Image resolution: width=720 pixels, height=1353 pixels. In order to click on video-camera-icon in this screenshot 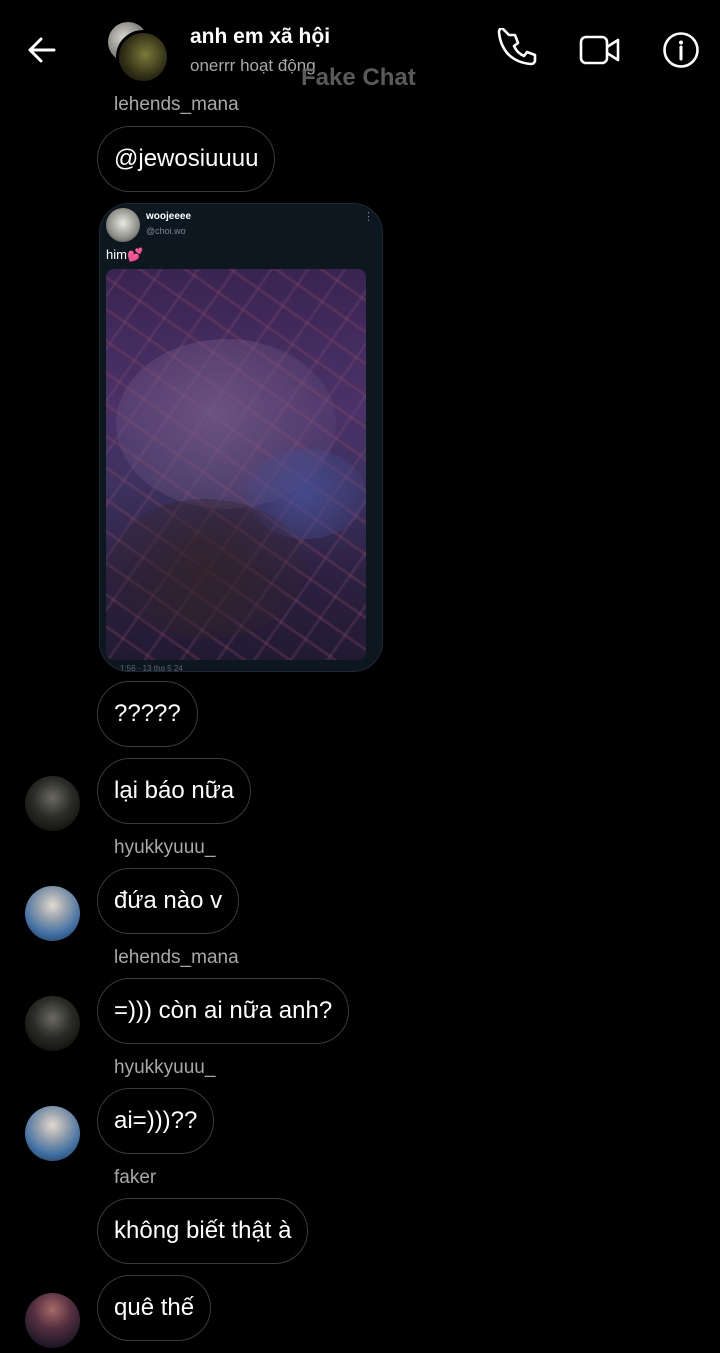, I will do `click(599, 50)`.